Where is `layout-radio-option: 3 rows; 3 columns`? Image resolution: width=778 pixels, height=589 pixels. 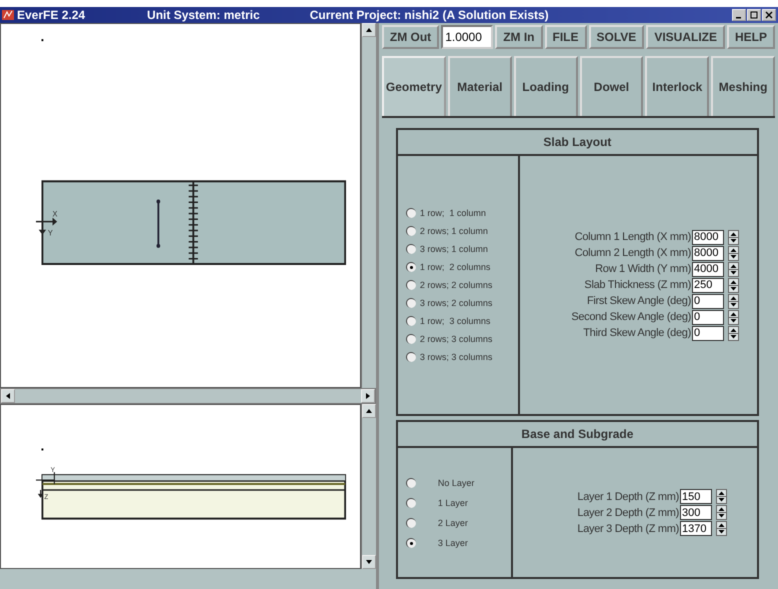
layout-radio-option: 3 rows; 3 columns is located at coordinates (462, 357).